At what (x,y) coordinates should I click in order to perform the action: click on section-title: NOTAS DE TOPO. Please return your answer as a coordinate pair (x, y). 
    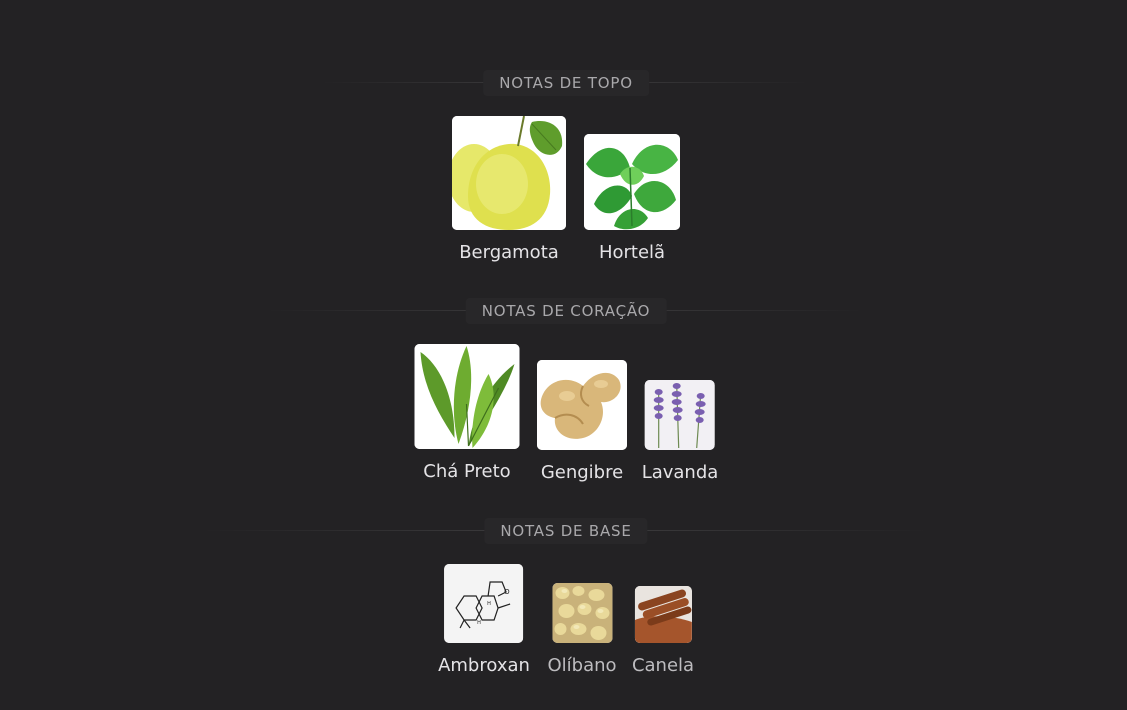
    Looking at the image, I should click on (566, 83).